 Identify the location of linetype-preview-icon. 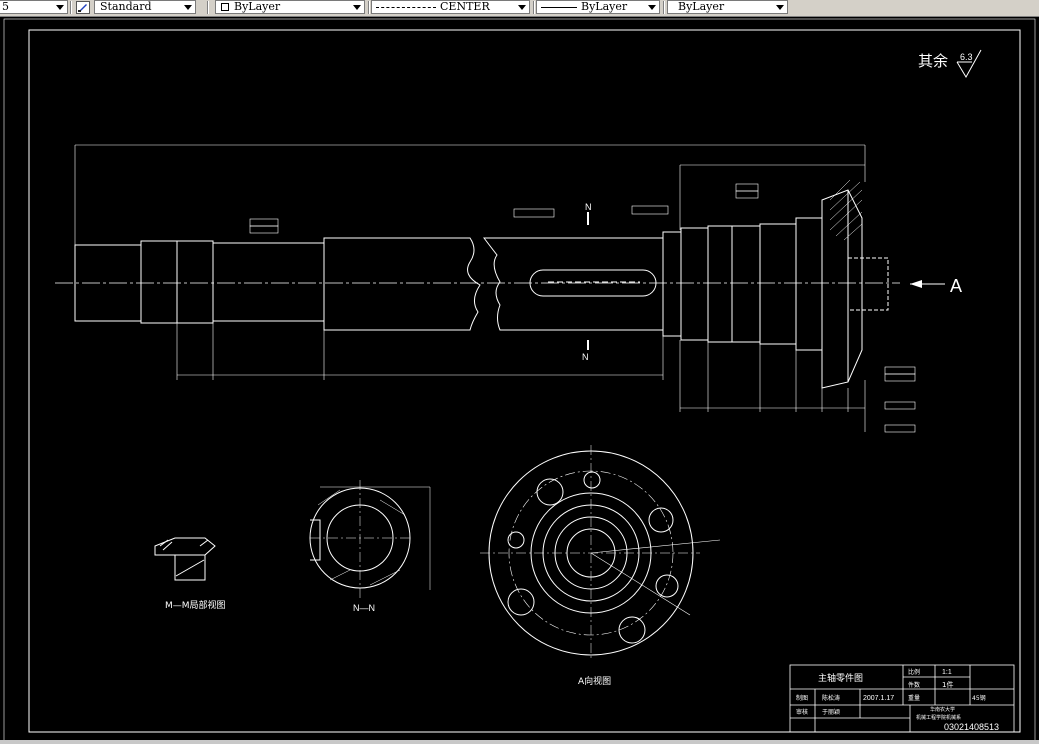
(406, 7).